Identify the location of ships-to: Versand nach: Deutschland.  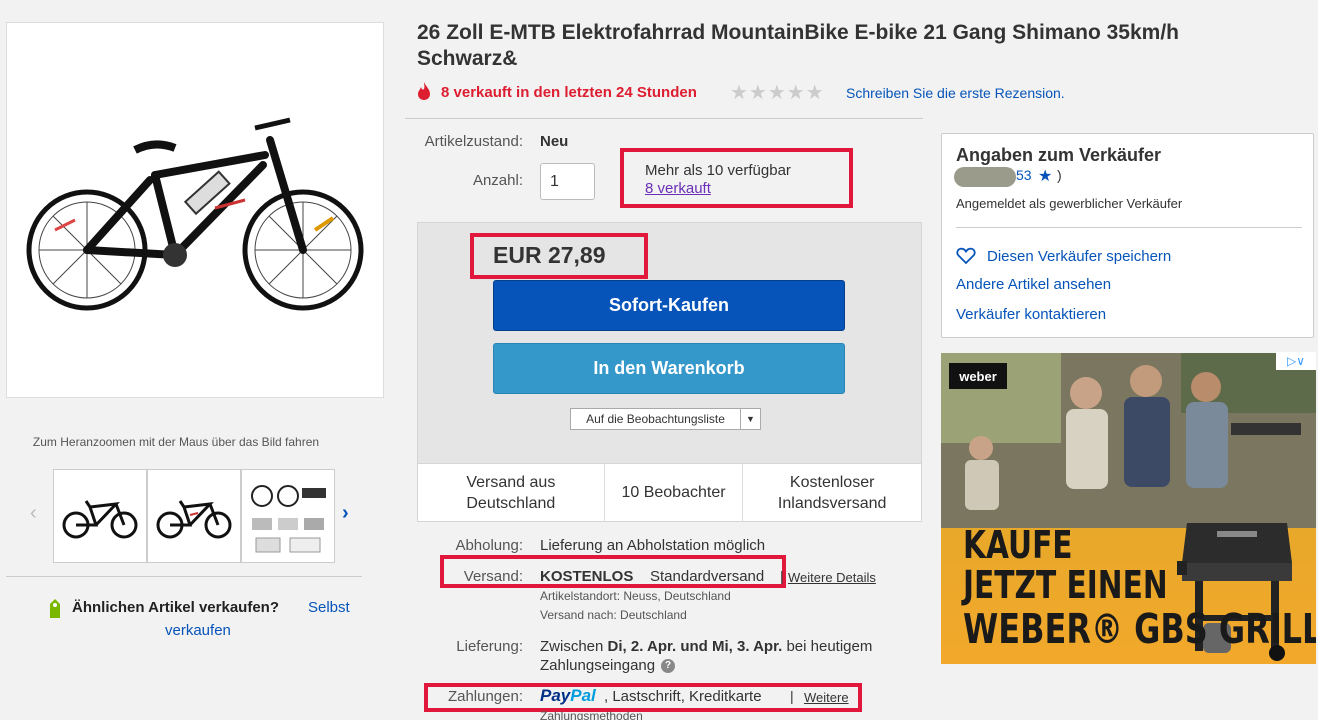
(613, 615).